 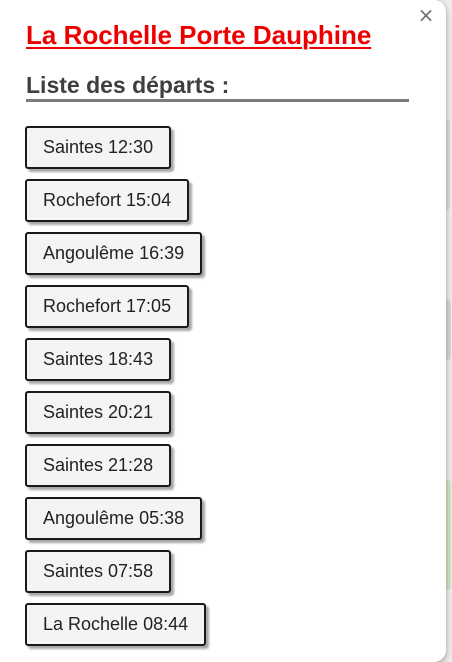 I want to click on departure-button: Angoulême 05:38, so click(x=114, y=518).